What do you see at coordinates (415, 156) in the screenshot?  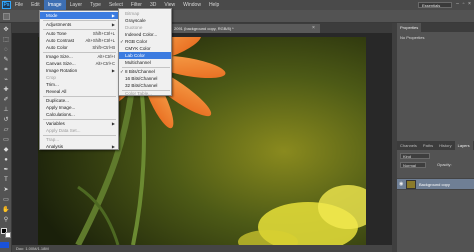 I see `kind-filter: Kind` at bounding box center [415, 156].